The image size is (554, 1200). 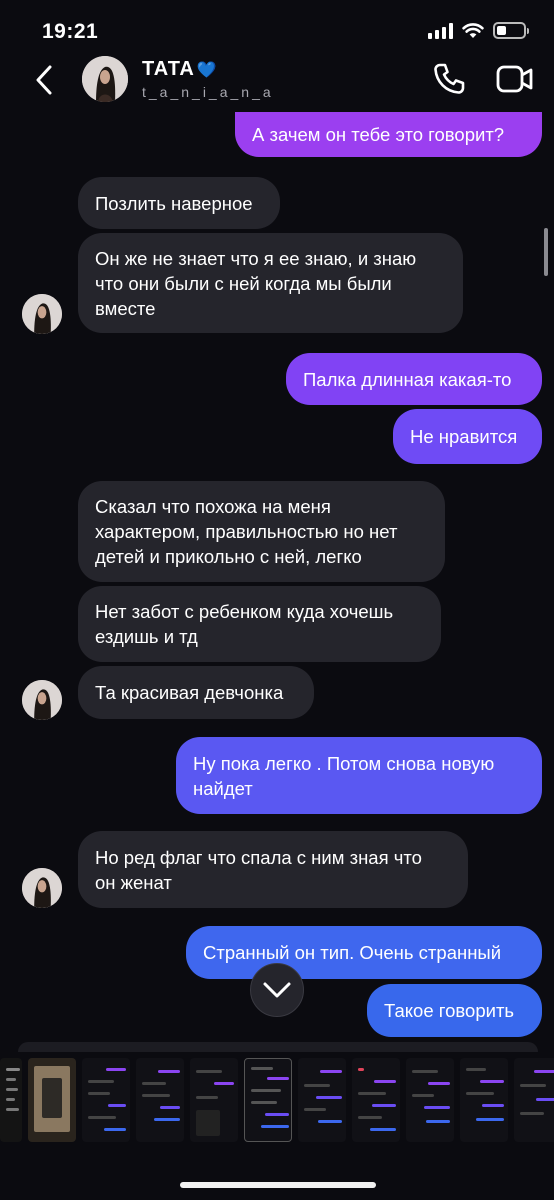 I want to click on message-outgoing: Такое говорить, so click(x=454, y=1010).